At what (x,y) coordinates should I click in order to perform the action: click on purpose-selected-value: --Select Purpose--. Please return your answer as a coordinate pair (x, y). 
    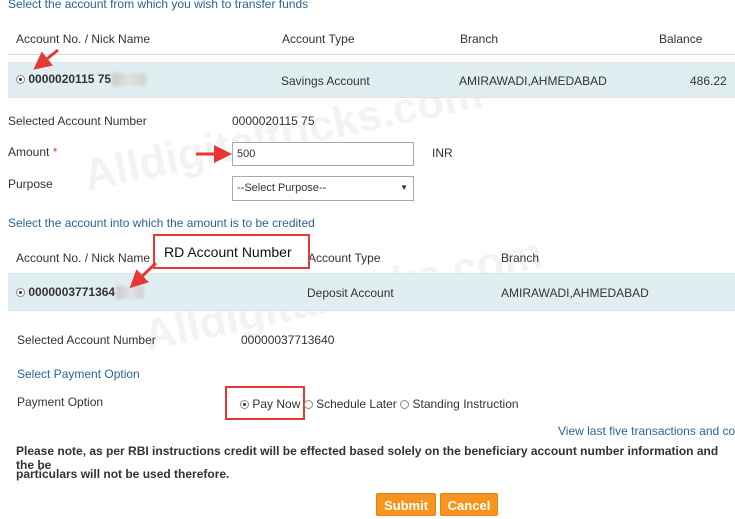
    Looking at the image, I should click on (282, 188).